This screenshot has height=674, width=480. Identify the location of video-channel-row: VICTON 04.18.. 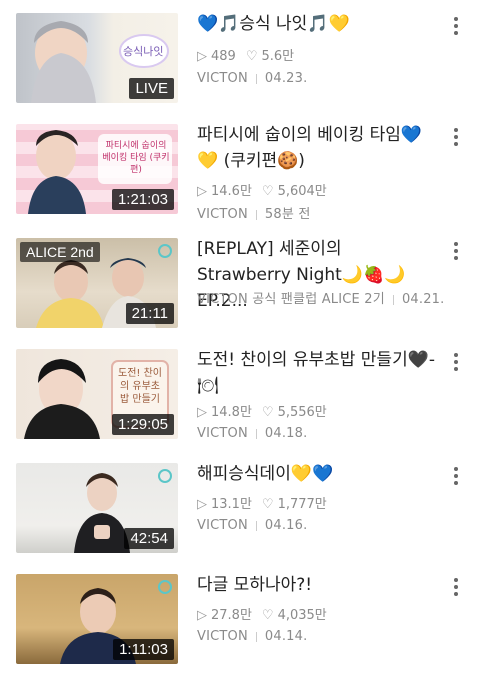
(252, 433).